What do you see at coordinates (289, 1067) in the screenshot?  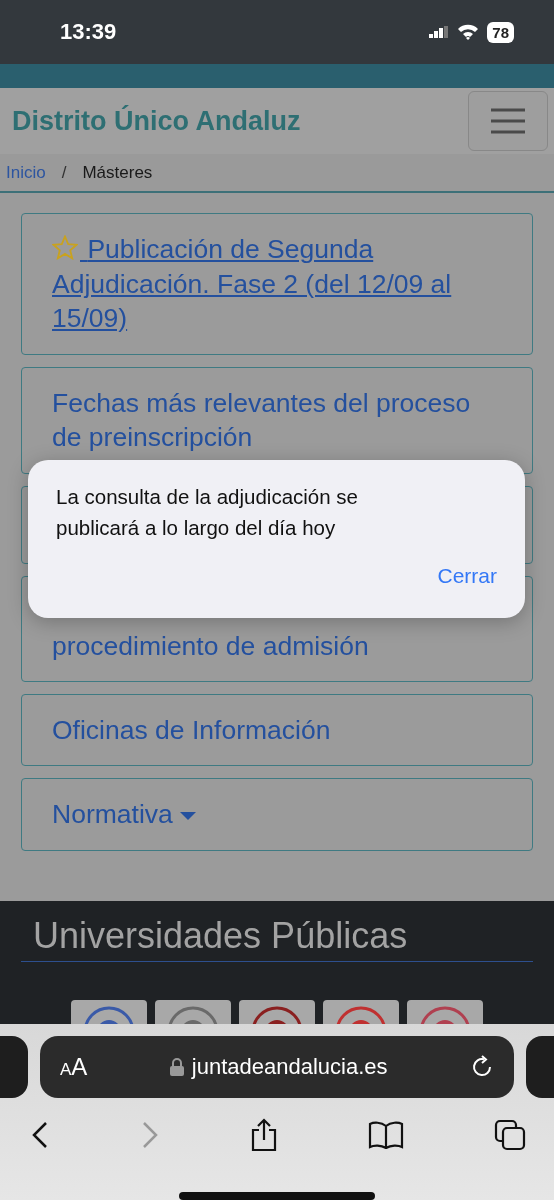 I see `url-text: juntadeandalucia.es` at bounding box center [289, 1067].